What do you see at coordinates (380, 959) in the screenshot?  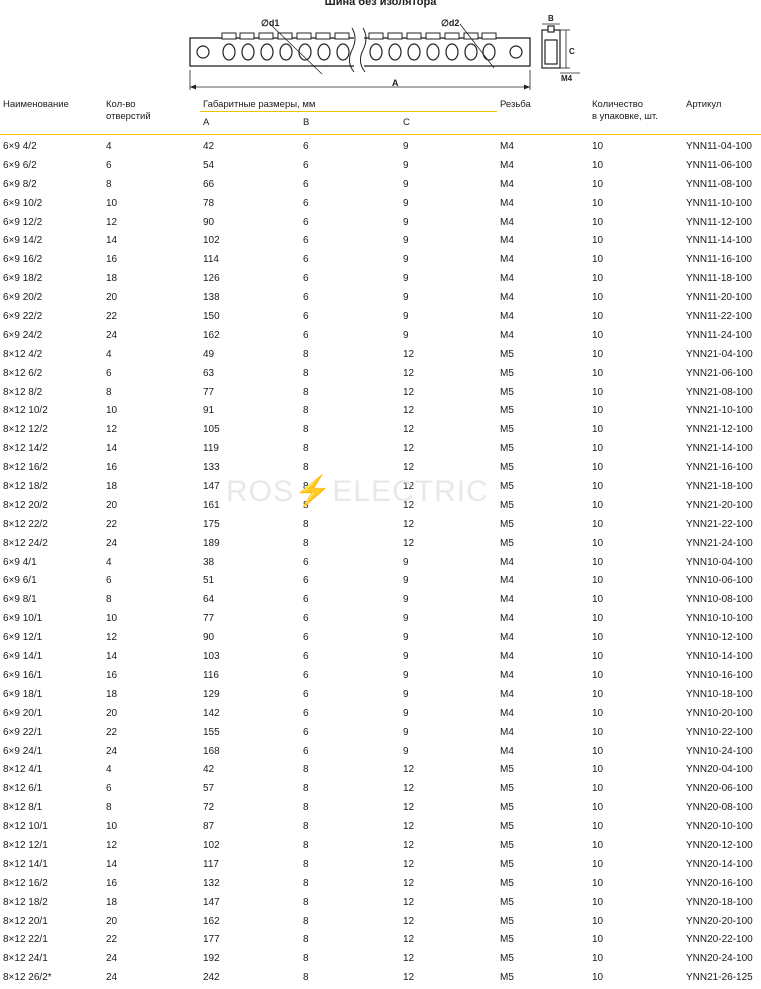 I see `table-row: 8×12 24/1 24 192 8 12 M5 10 YNN20-24-100` at bounding box center [380, 959].